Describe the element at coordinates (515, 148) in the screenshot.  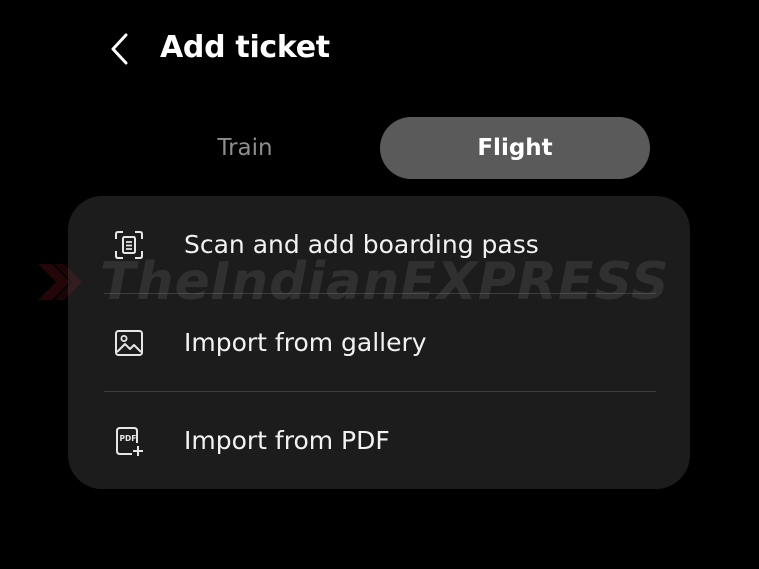
I see `tab-flight: Flight` at that location.